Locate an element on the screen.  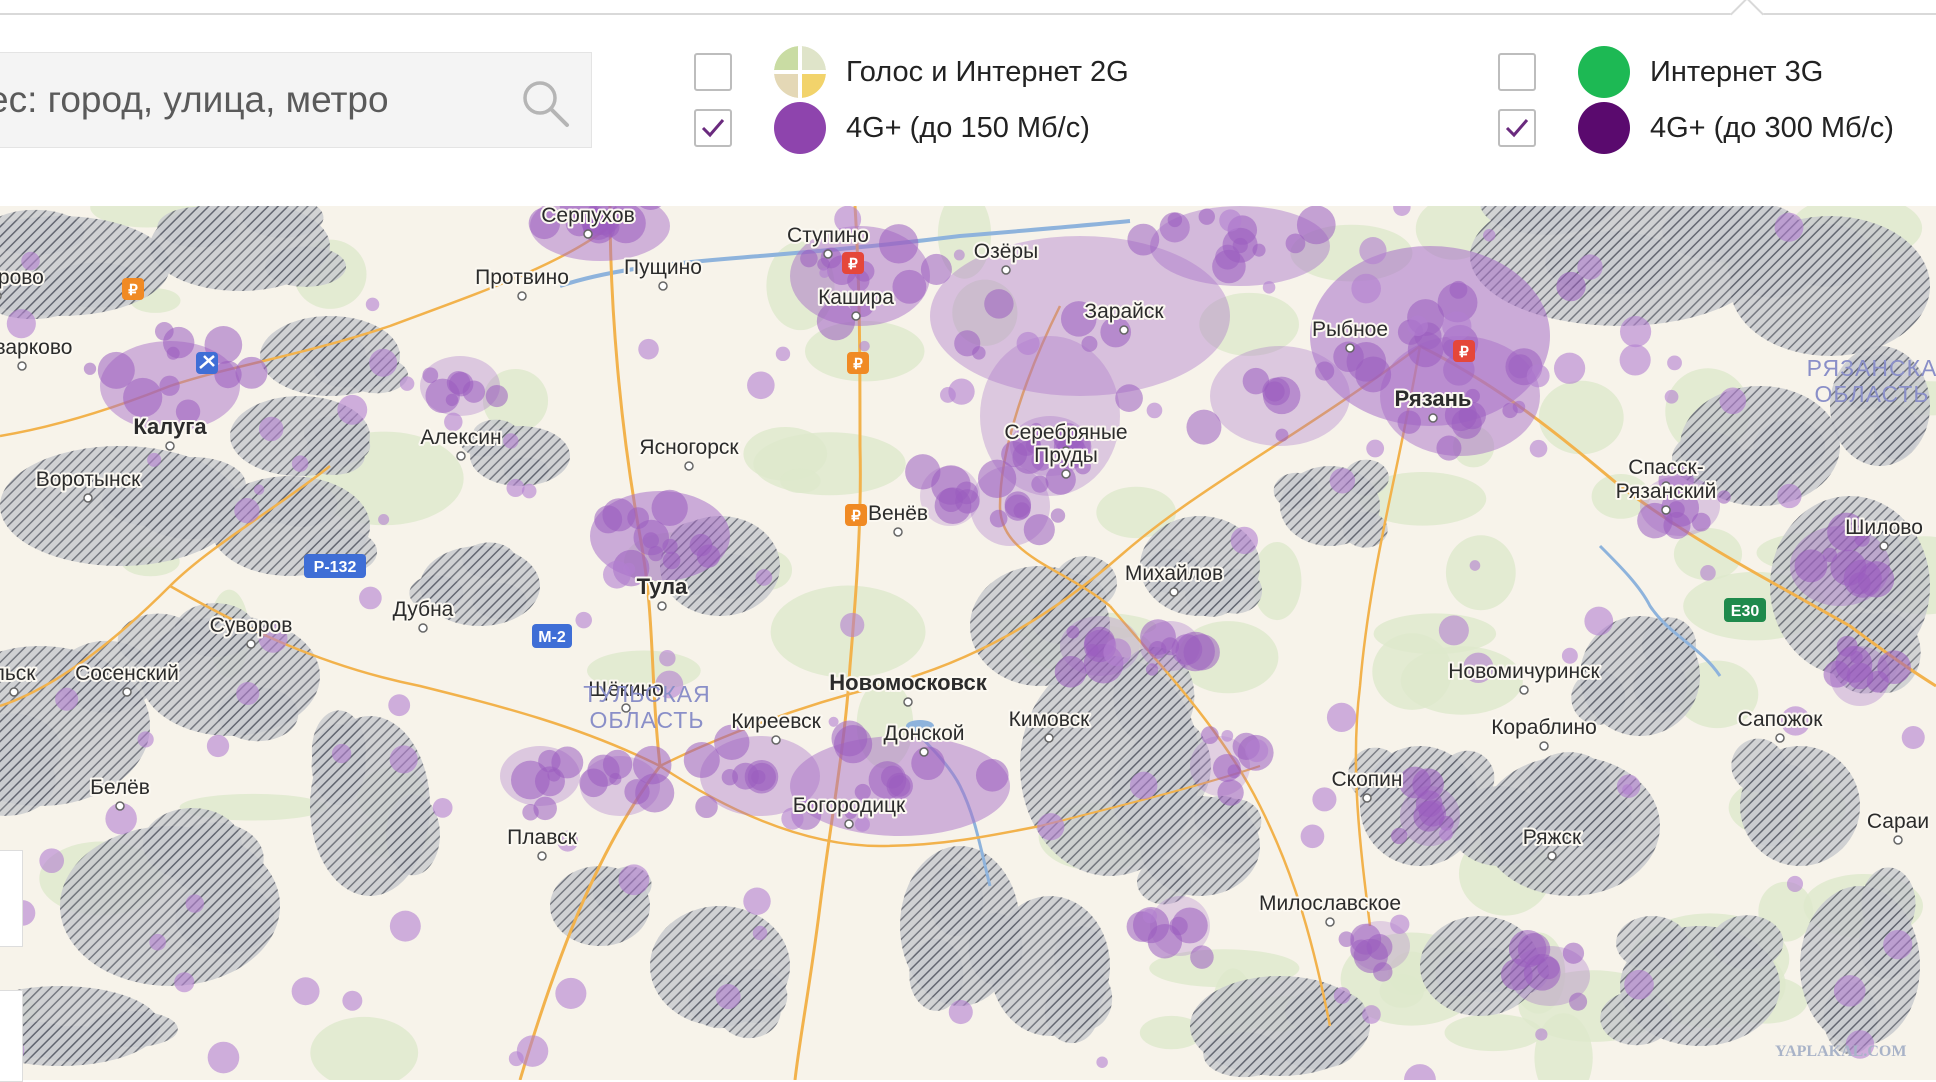
svg-text: Р-132 is located at coordinates (335, 567).